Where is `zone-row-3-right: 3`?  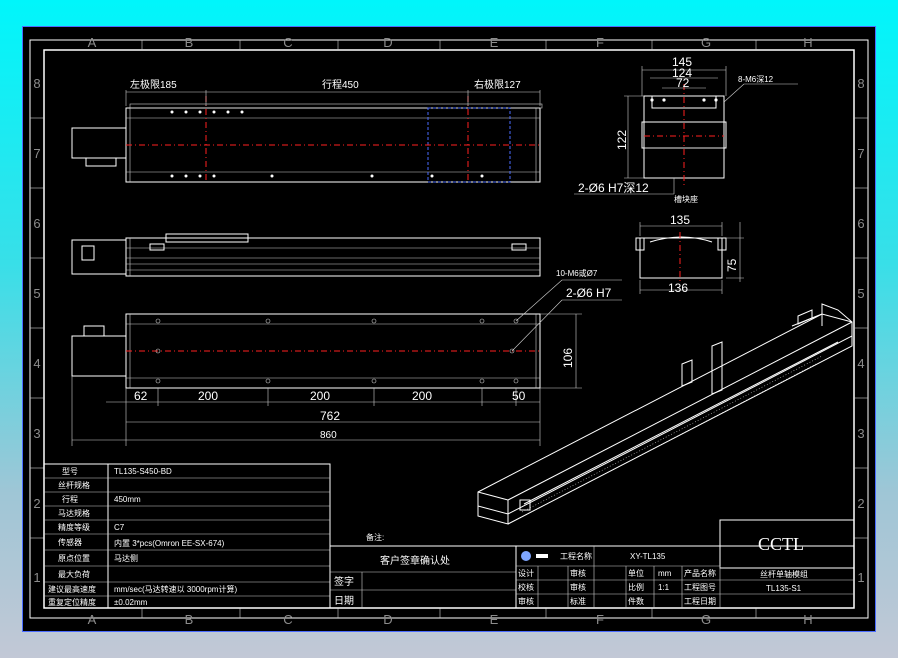 zone-row-3-right: 3 is located at coordinates (860, 433).